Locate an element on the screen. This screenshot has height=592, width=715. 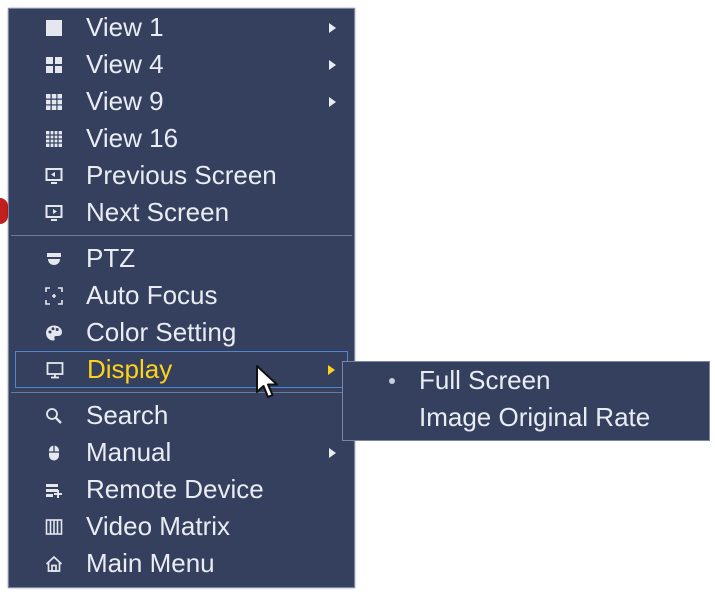
menu-item-display: Display is located at coordinates (181, 369).